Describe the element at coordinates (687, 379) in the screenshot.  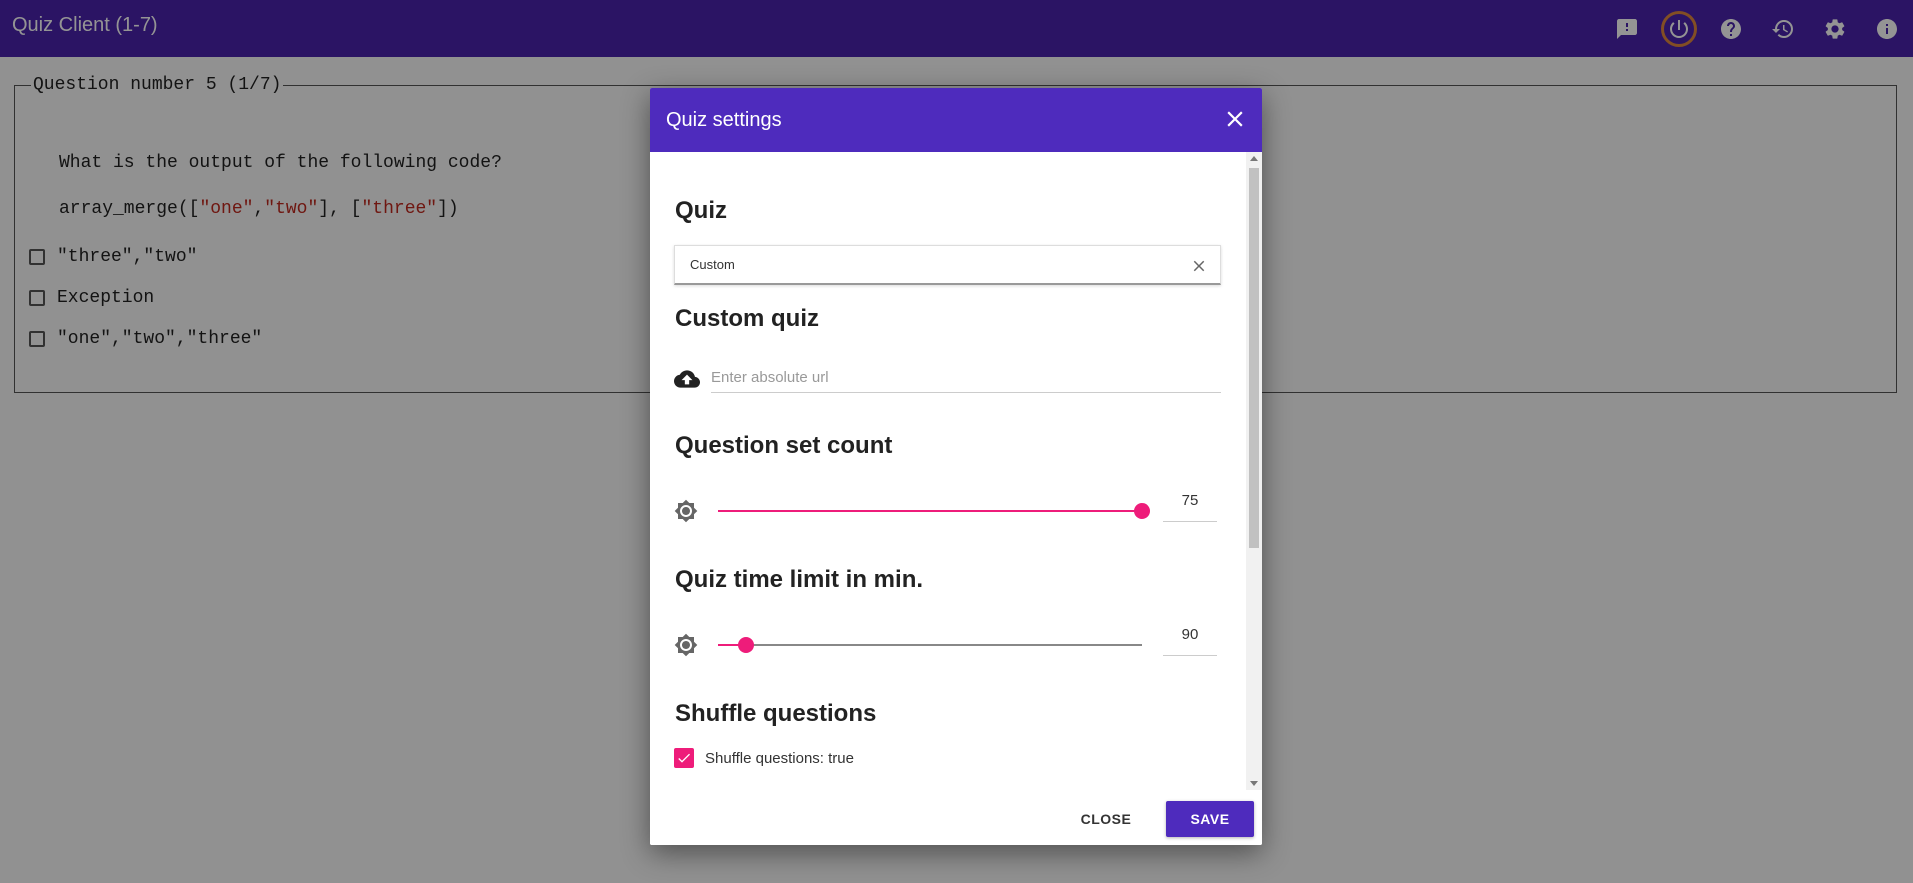
I see `cloud-upload-icon` at that location.